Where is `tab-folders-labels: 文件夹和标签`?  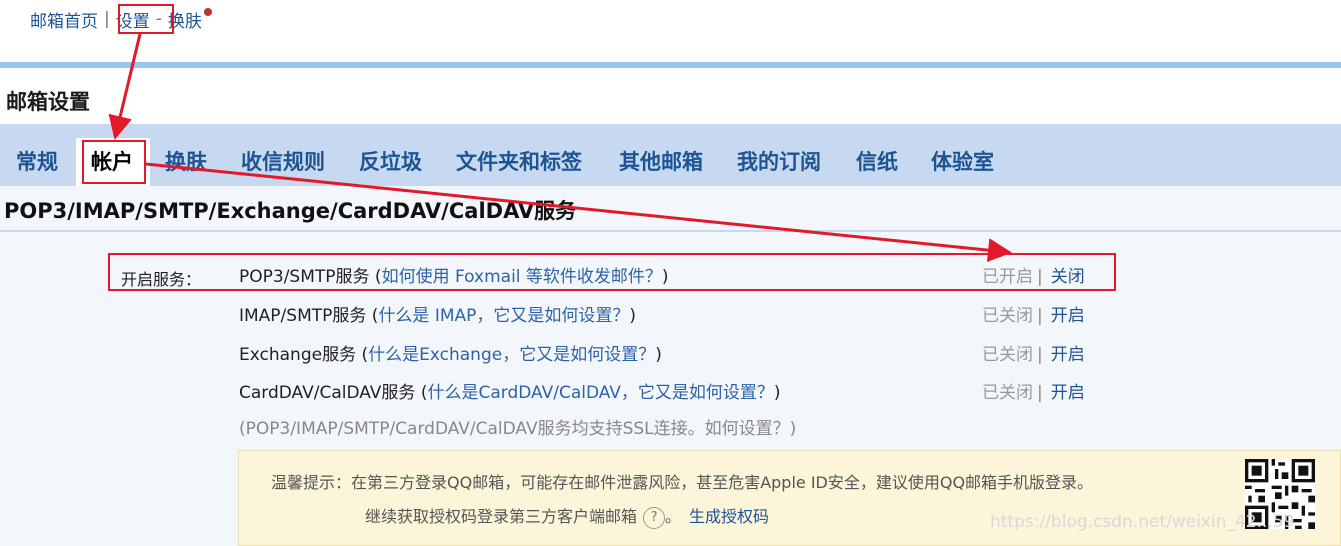 tab-folders-labels: 文件夹和标签 is located at coordinates (519, 161).